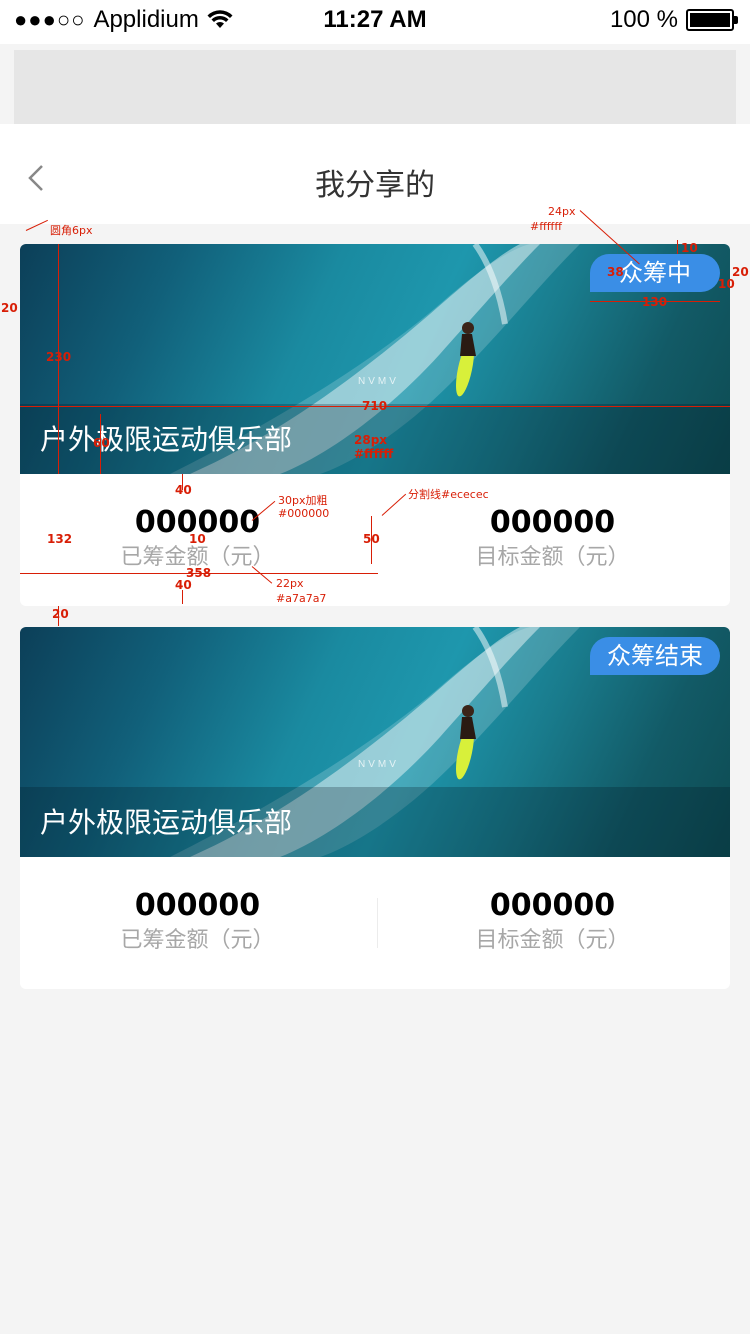 This screenshot has height=1334, width=750. I want to click on navigation-bar: 我分享的, so click(375, 174).